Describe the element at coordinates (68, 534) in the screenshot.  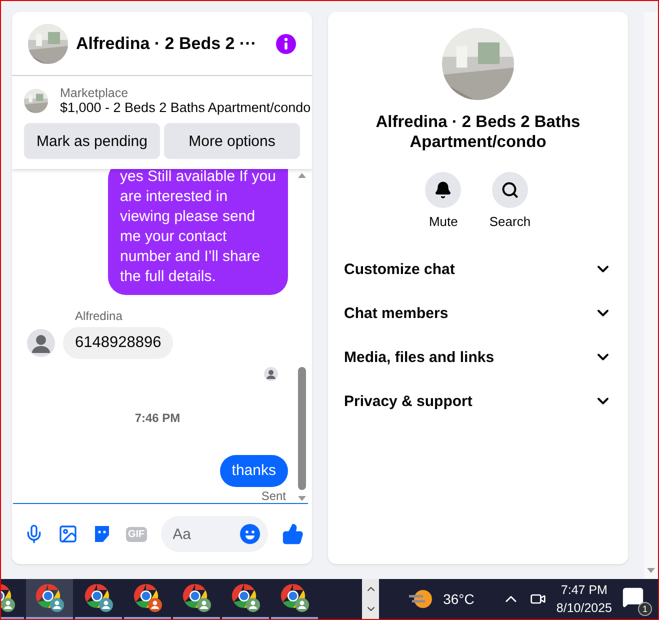
I see `image-icon` at that location.